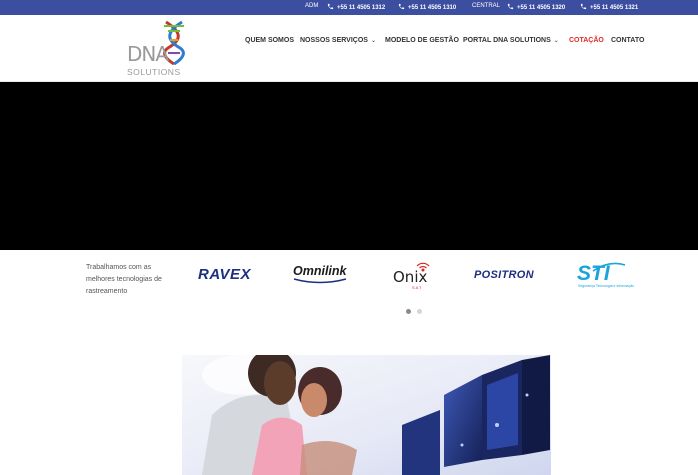 This screenshot has width=698, height=475. Describe the element at coordinates (507, 40) in the screenshot. I see `nav-portal-label: PORTAL DNA SOLUTIONS` at that location.